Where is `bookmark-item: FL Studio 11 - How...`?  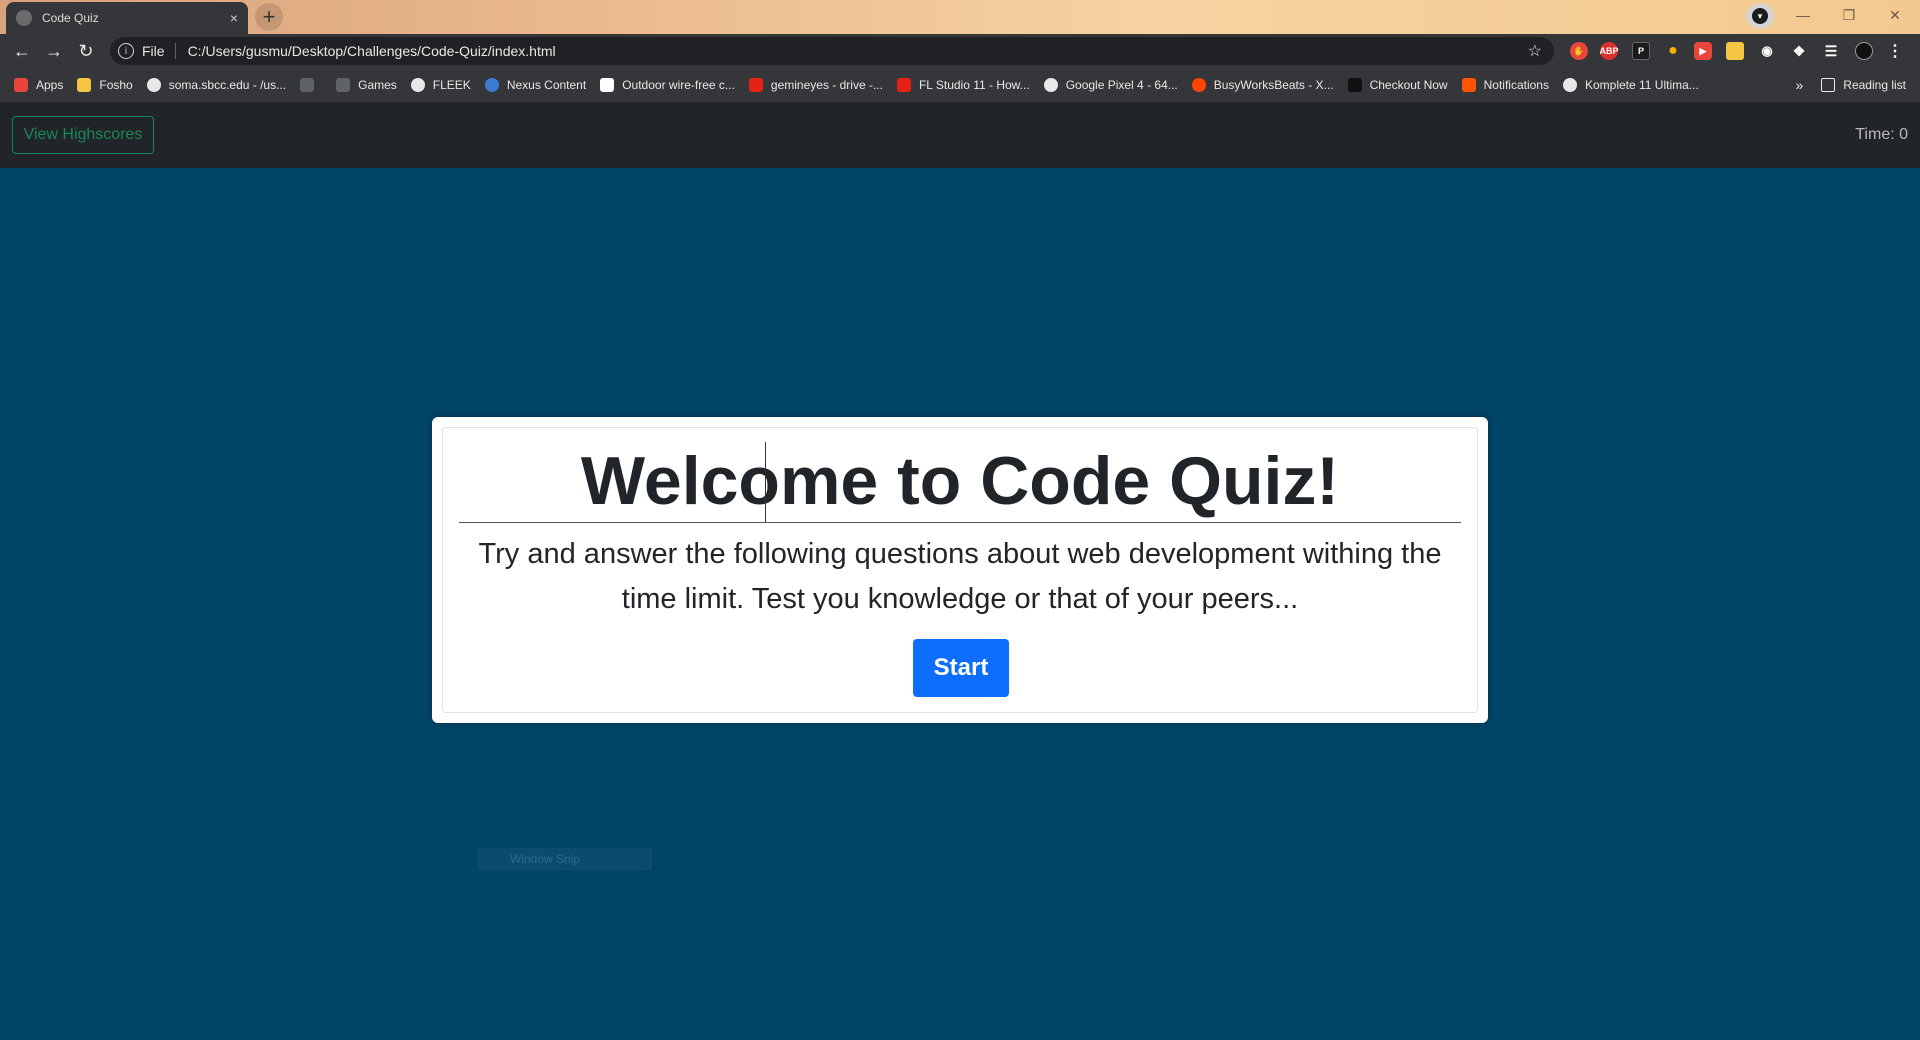
bookmark-item: FL Studio 11 - How... is located at coordinates (963, 85).